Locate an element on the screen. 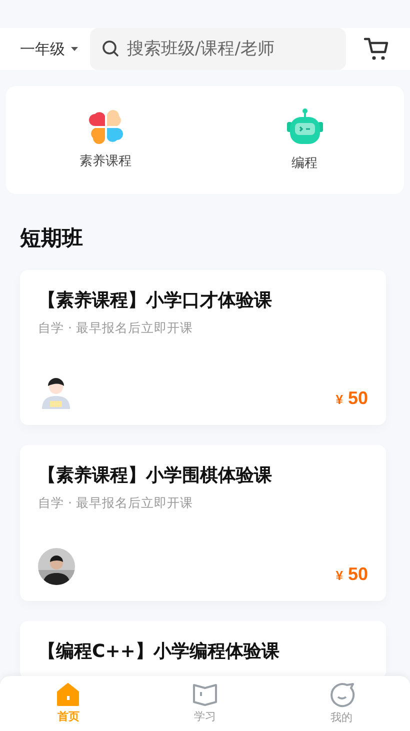  caret-icon is located at coordinates (74, 49).